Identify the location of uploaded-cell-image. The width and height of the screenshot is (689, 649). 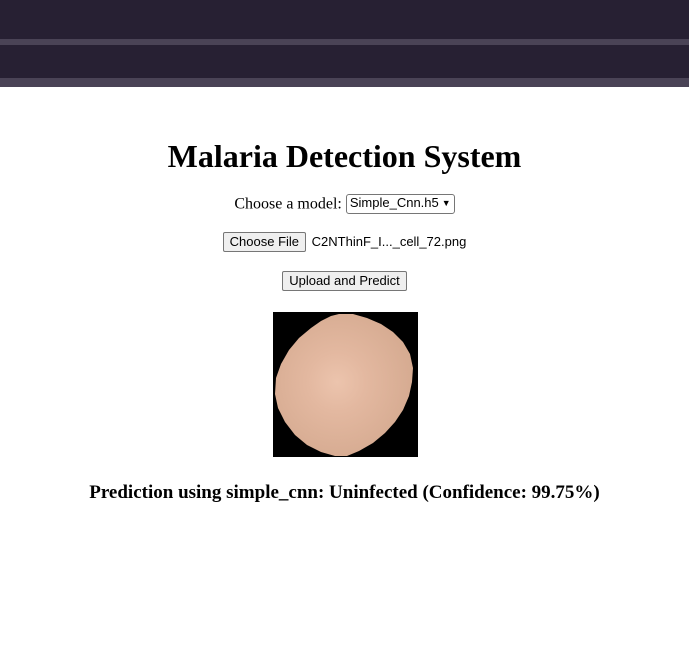
(345, 384).